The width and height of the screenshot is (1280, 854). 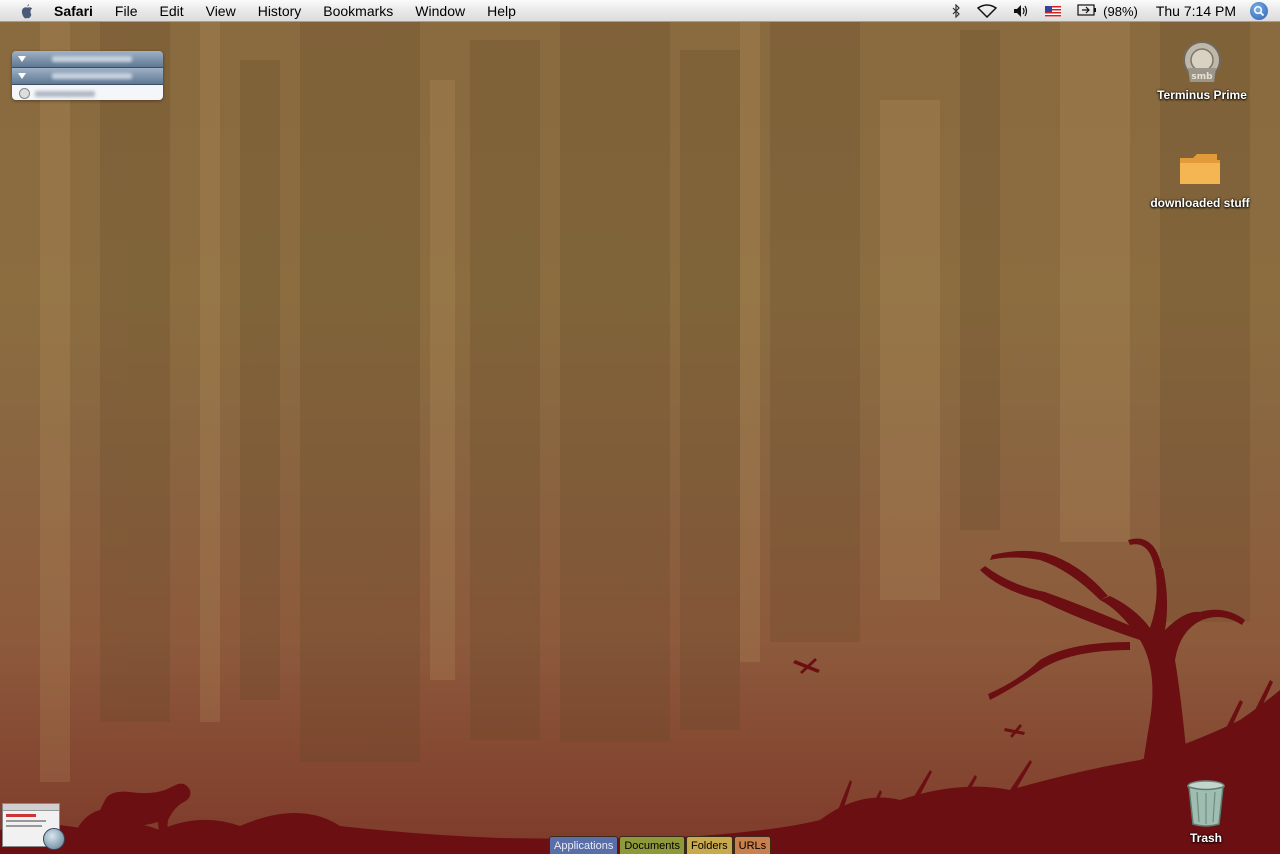 I want to click on tab-folders: Folders, so click(x=709, y=845).